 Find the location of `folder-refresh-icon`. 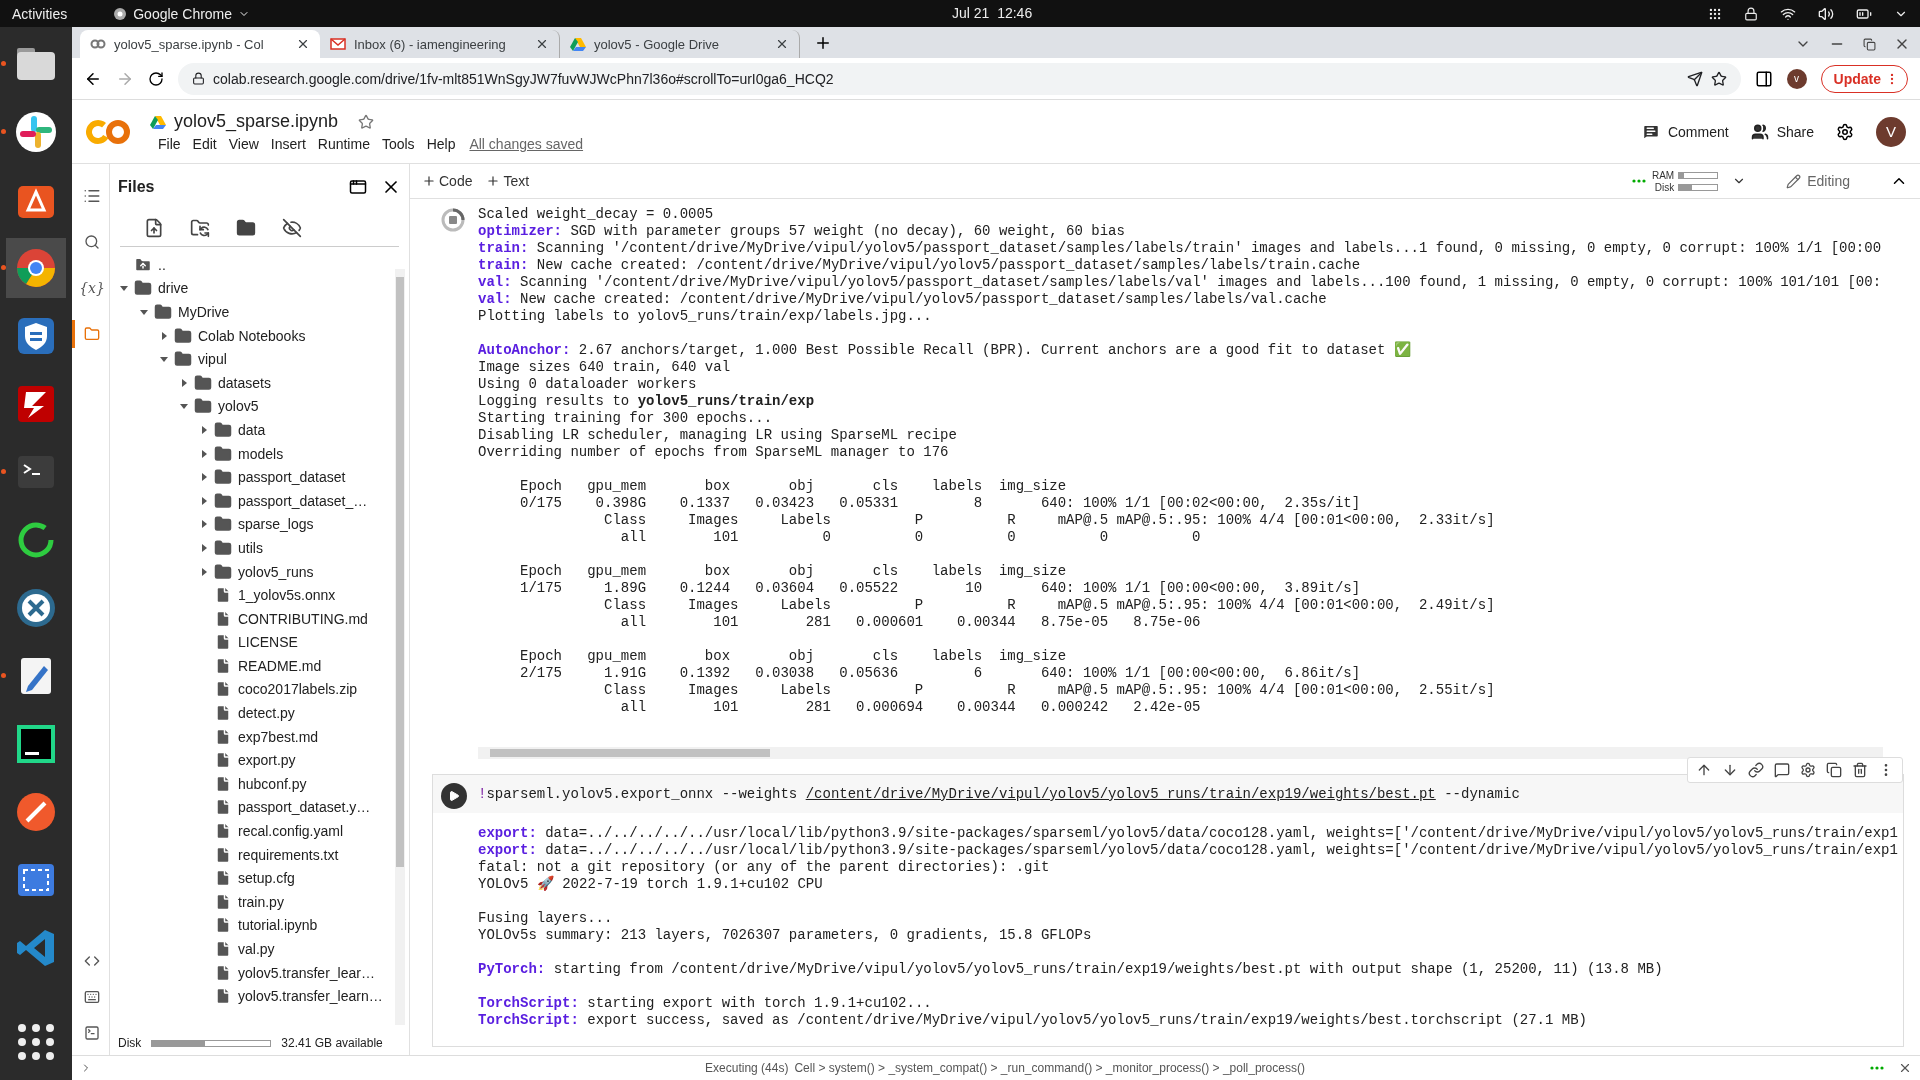

folder-refresh-icon is located at coordinates (200, 228).